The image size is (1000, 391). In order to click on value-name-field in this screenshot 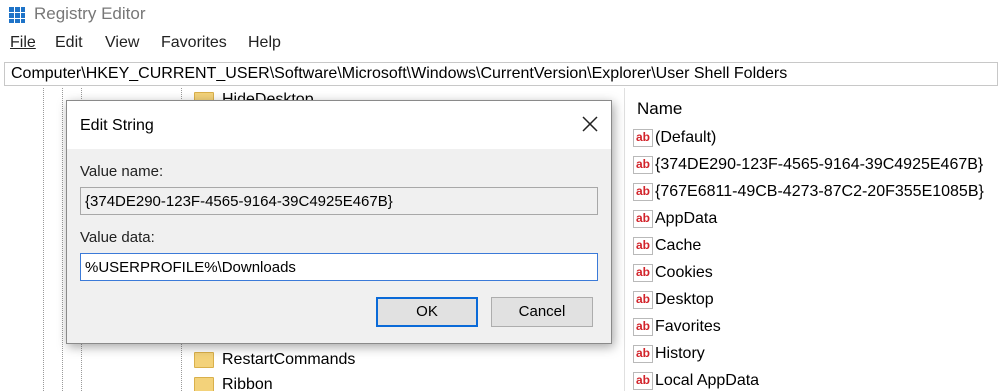, I will do `click(339, 201)`.